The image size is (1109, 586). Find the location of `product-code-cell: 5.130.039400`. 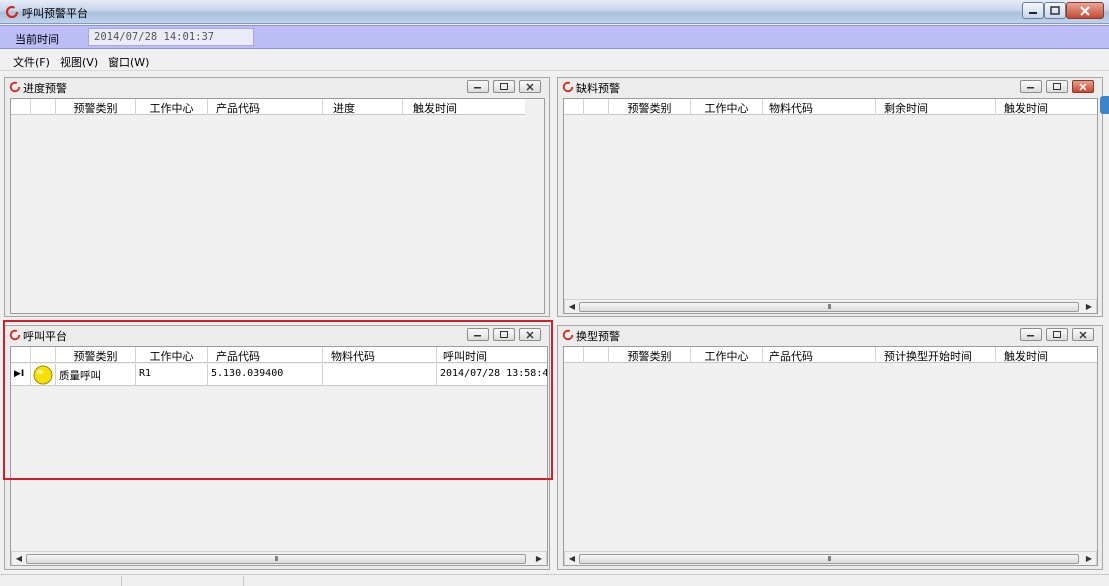

product-code-cell: 5.130.039400 is located at coordinates (265, 375).